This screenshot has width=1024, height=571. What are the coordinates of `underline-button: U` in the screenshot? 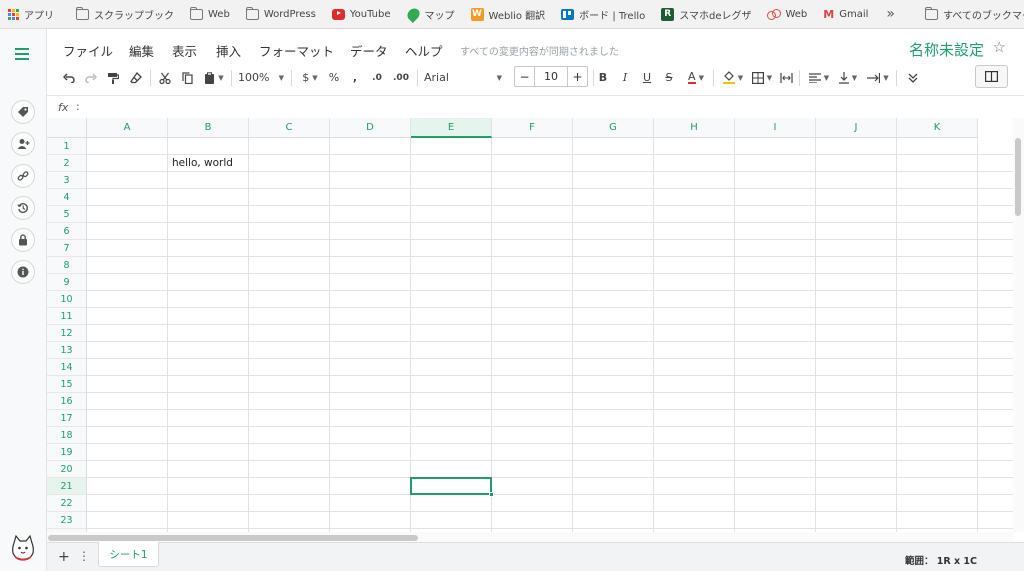 It's located at (647, 77).